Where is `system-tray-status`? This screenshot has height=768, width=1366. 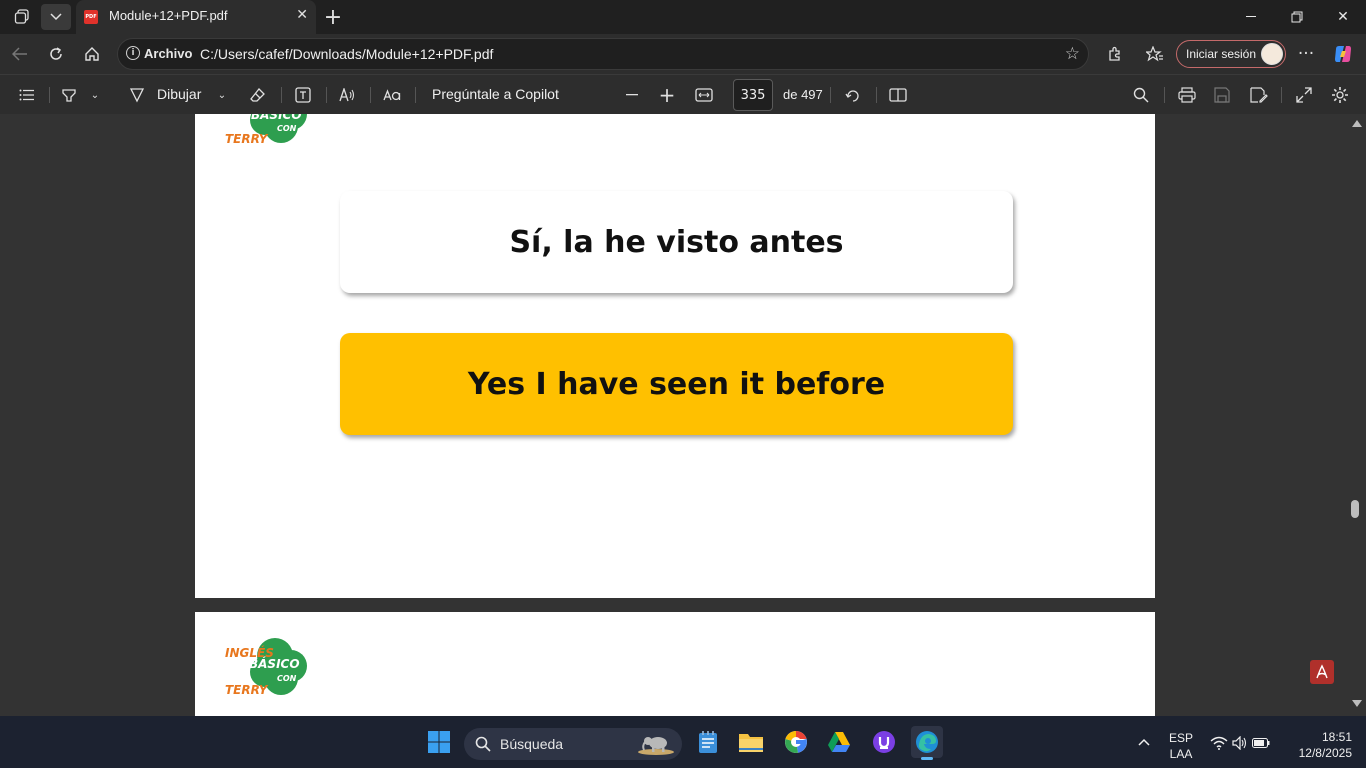
system-tray-status is located at coordinates (1239, 744).